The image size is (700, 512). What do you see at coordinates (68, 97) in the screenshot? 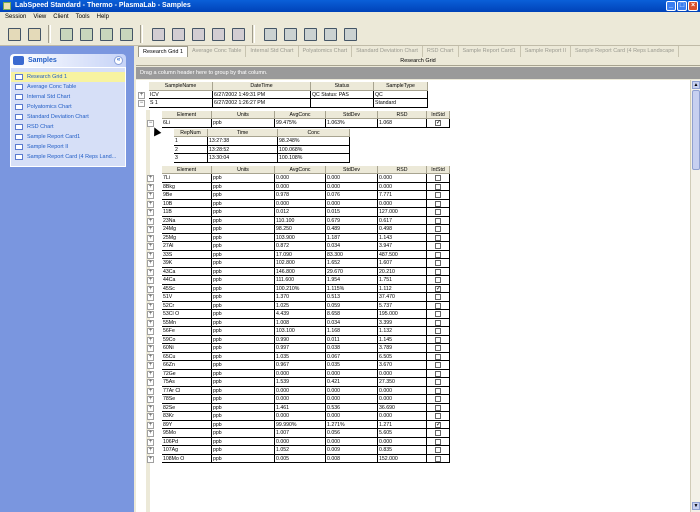
I see `sidebar-item: Internal Std Chart` at bounding box center [68, 97].